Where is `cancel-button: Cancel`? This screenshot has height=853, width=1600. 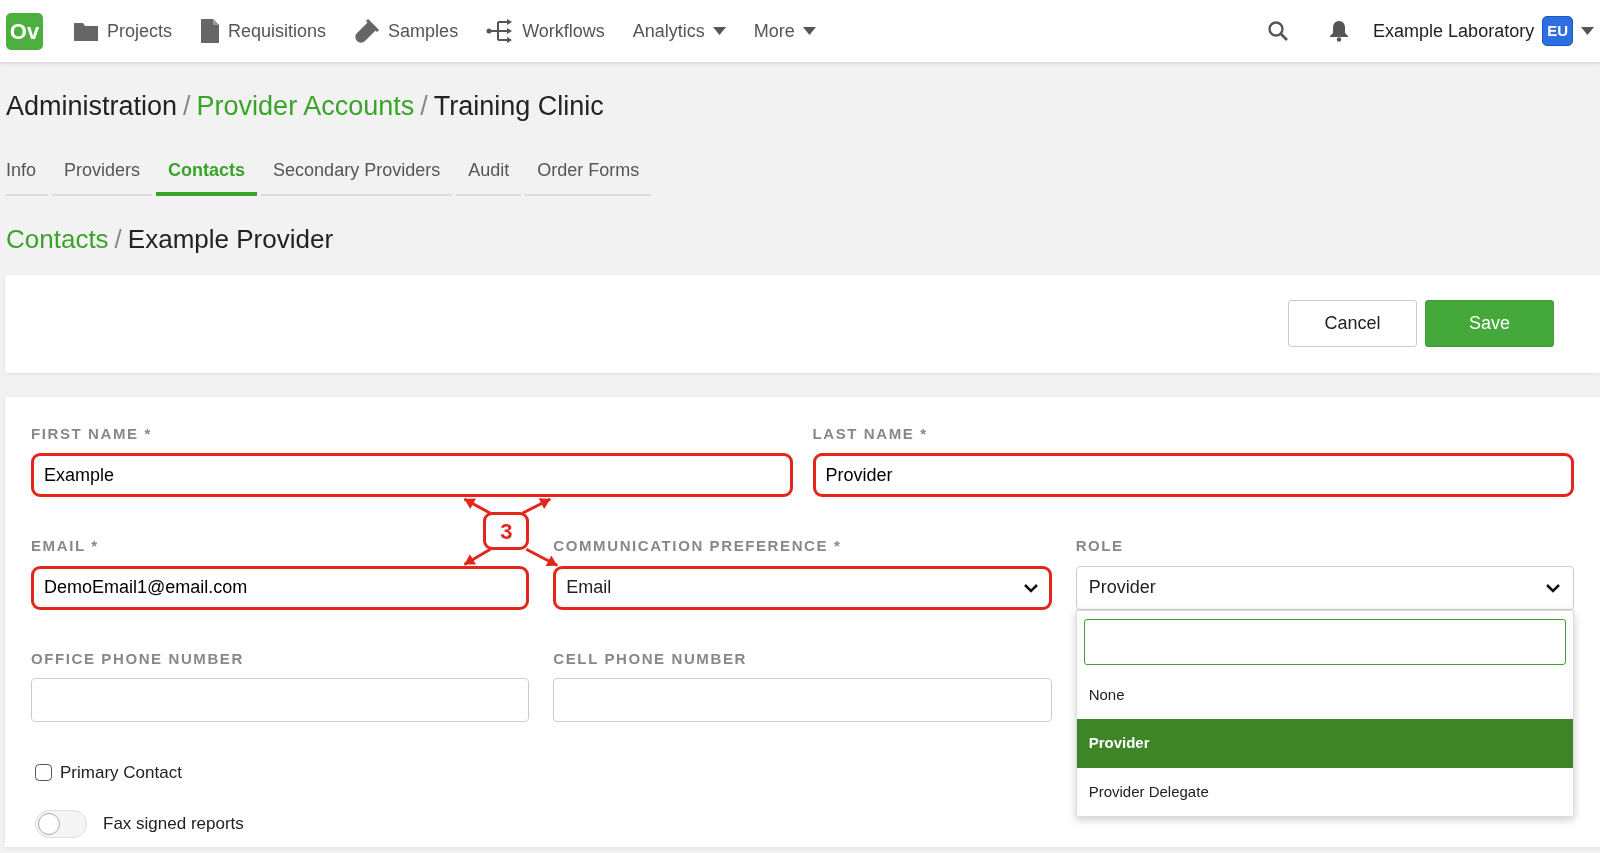
cancel-button: Cancel is located at coordinates (1352, 323).